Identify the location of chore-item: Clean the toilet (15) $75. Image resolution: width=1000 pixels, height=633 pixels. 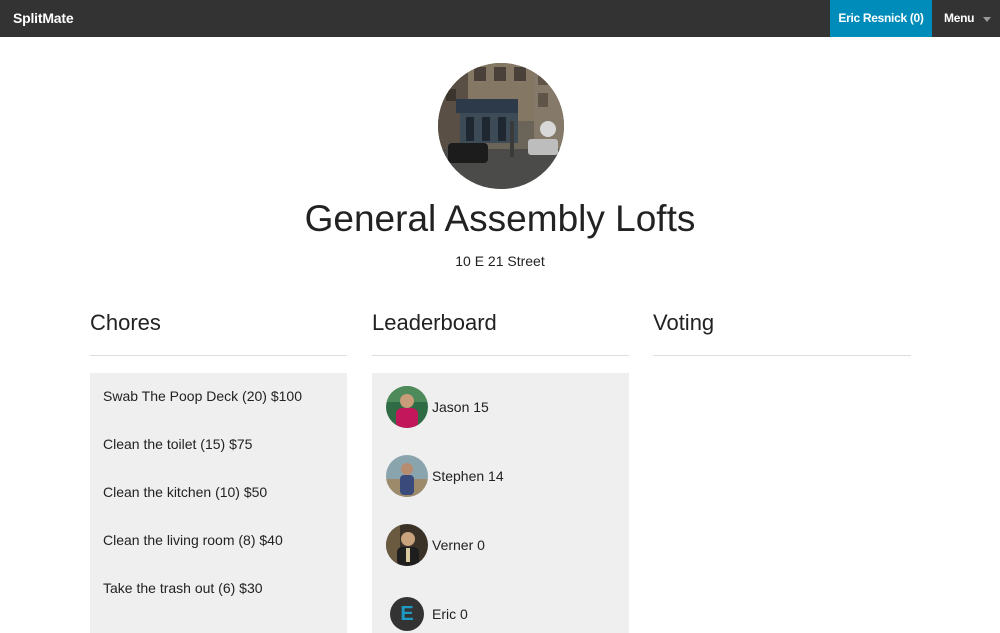
(218, 445).